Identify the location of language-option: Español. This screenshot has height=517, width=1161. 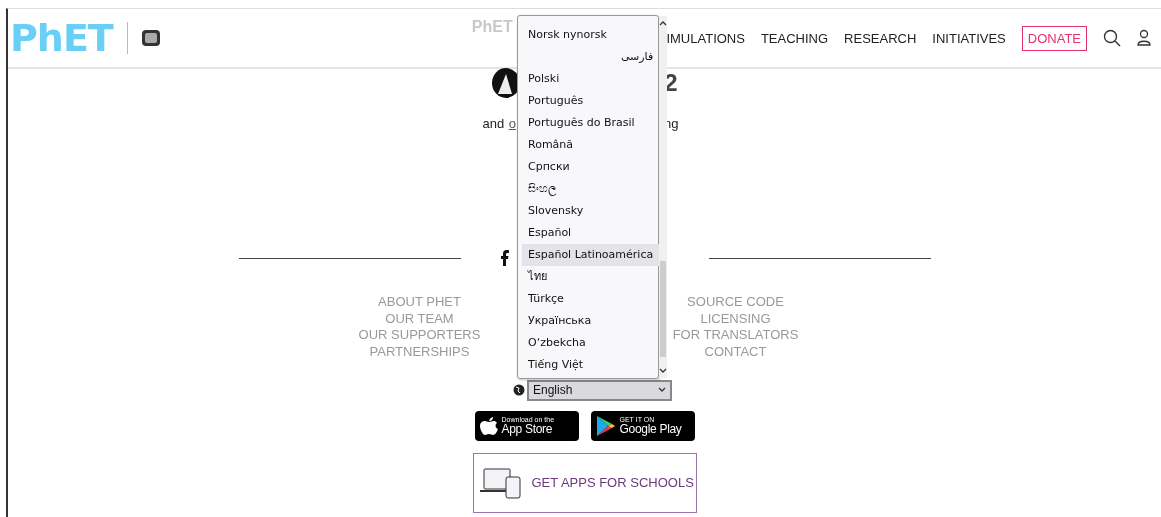
(591, 233).